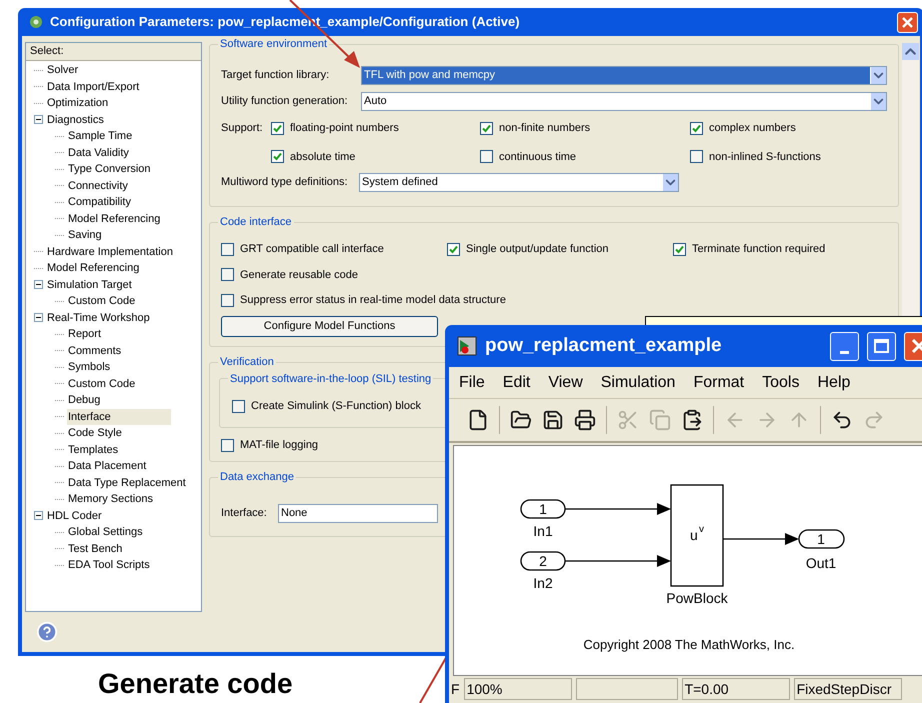  I want to click on tree-item: Data Type Replacement, so click(127, 482).